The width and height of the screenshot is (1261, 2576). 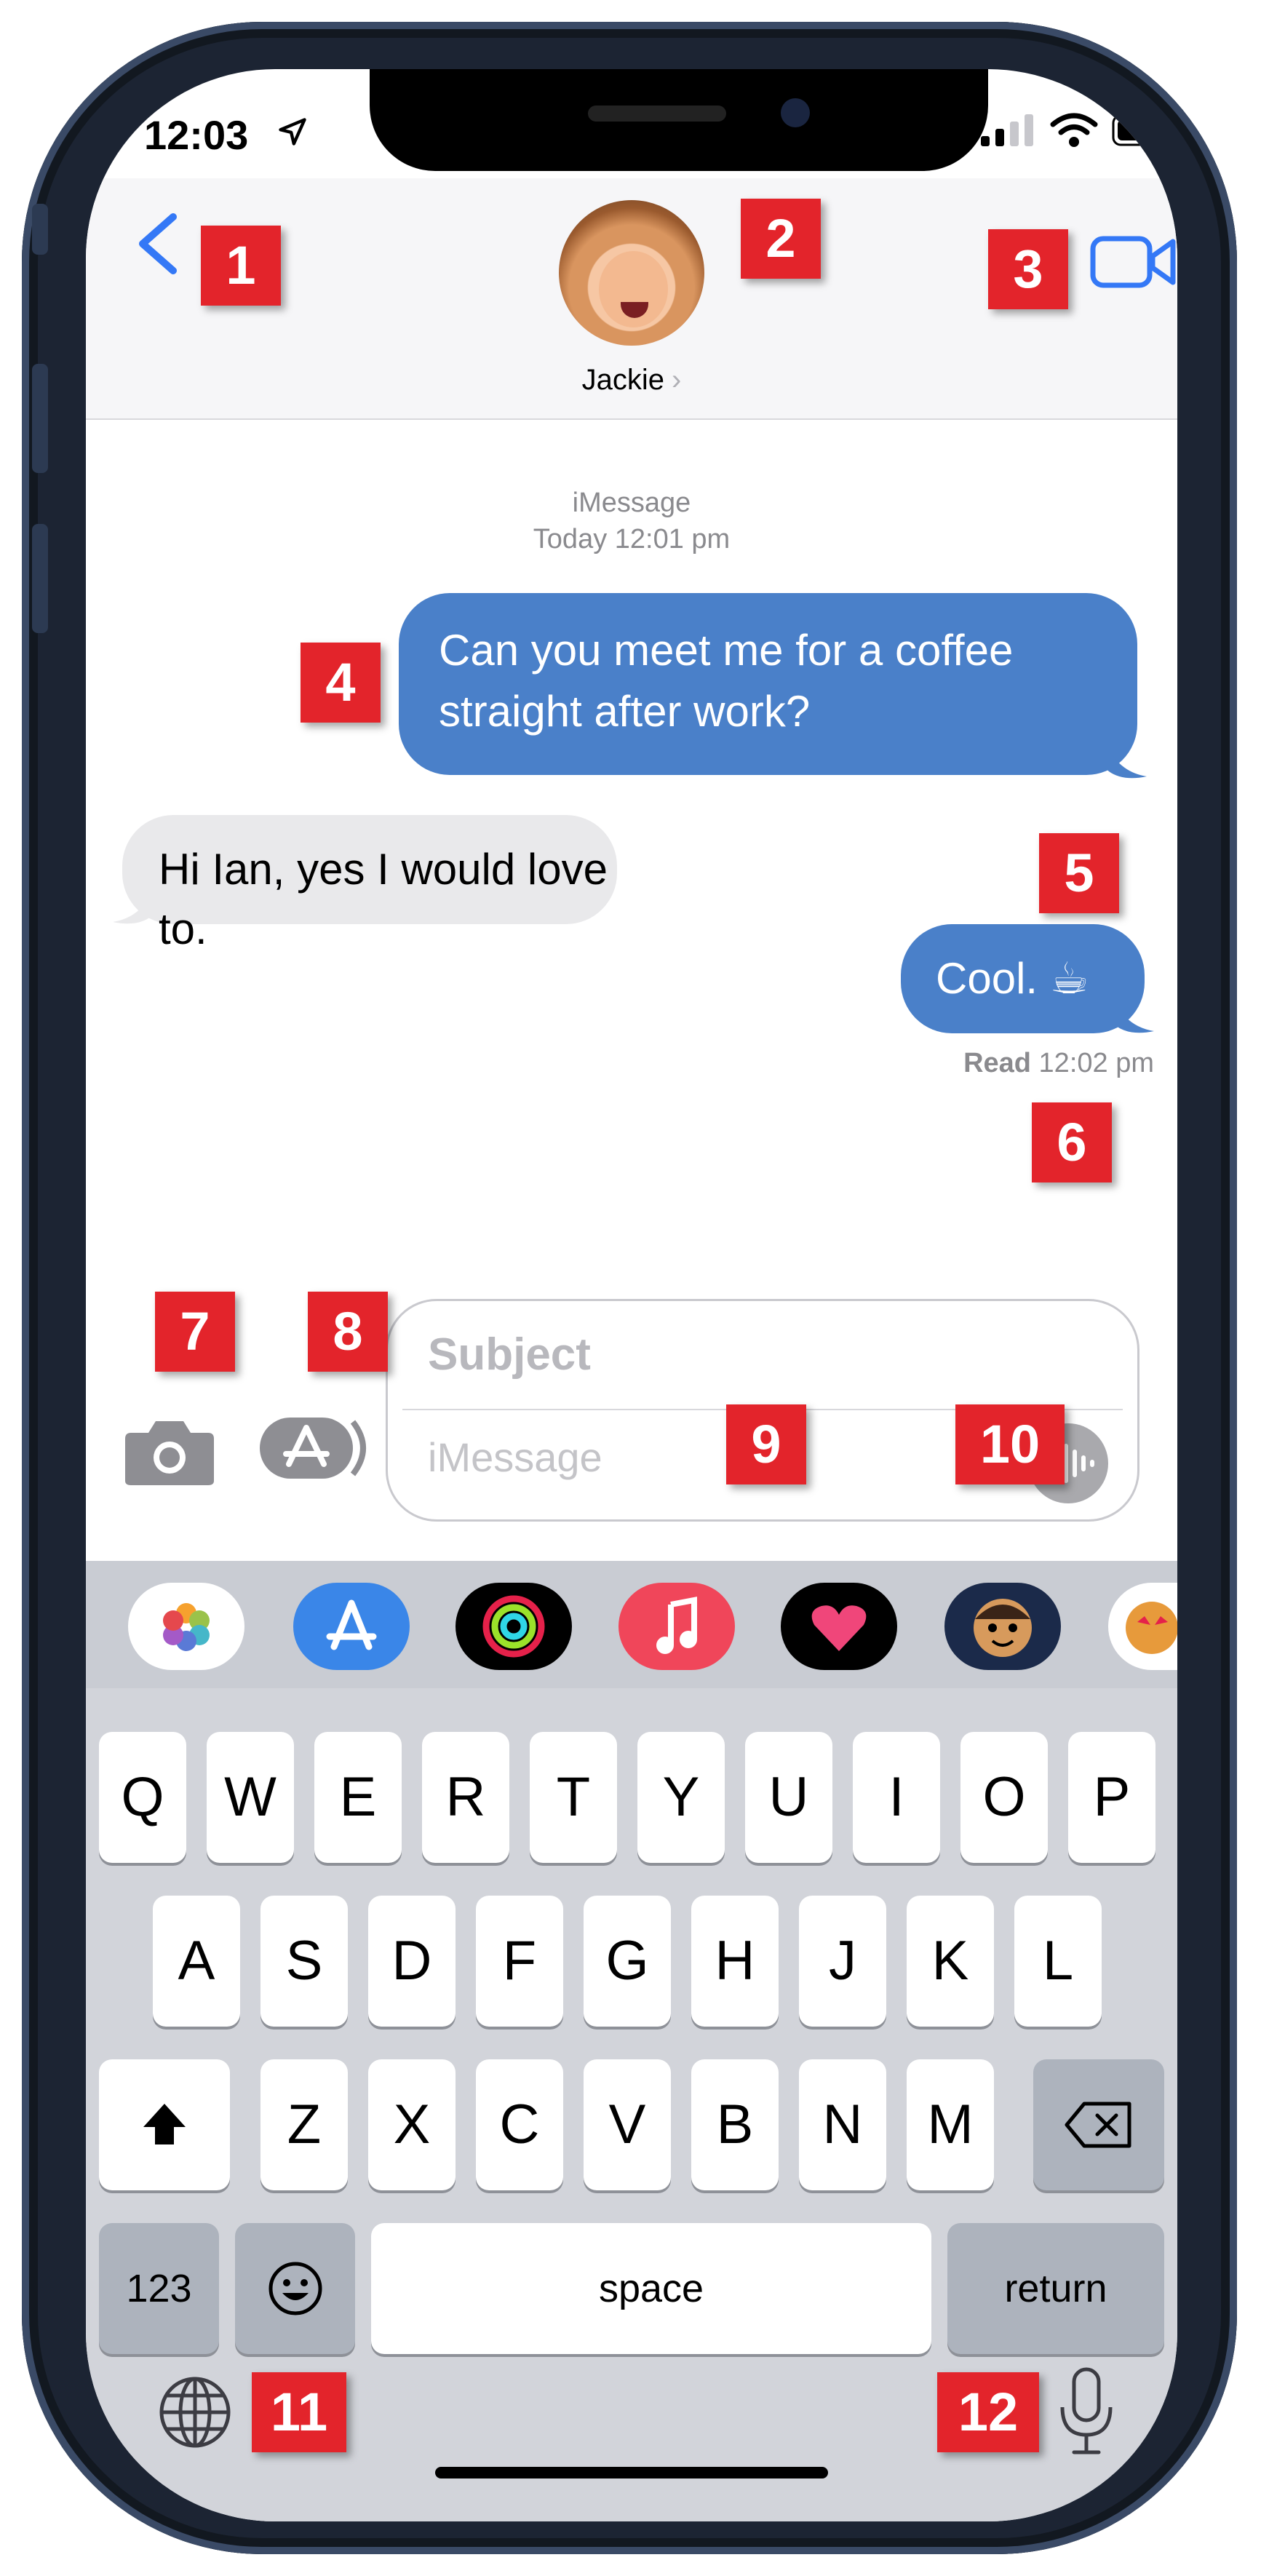 I want to click on volume-down-button, so click(x=40, y=578).